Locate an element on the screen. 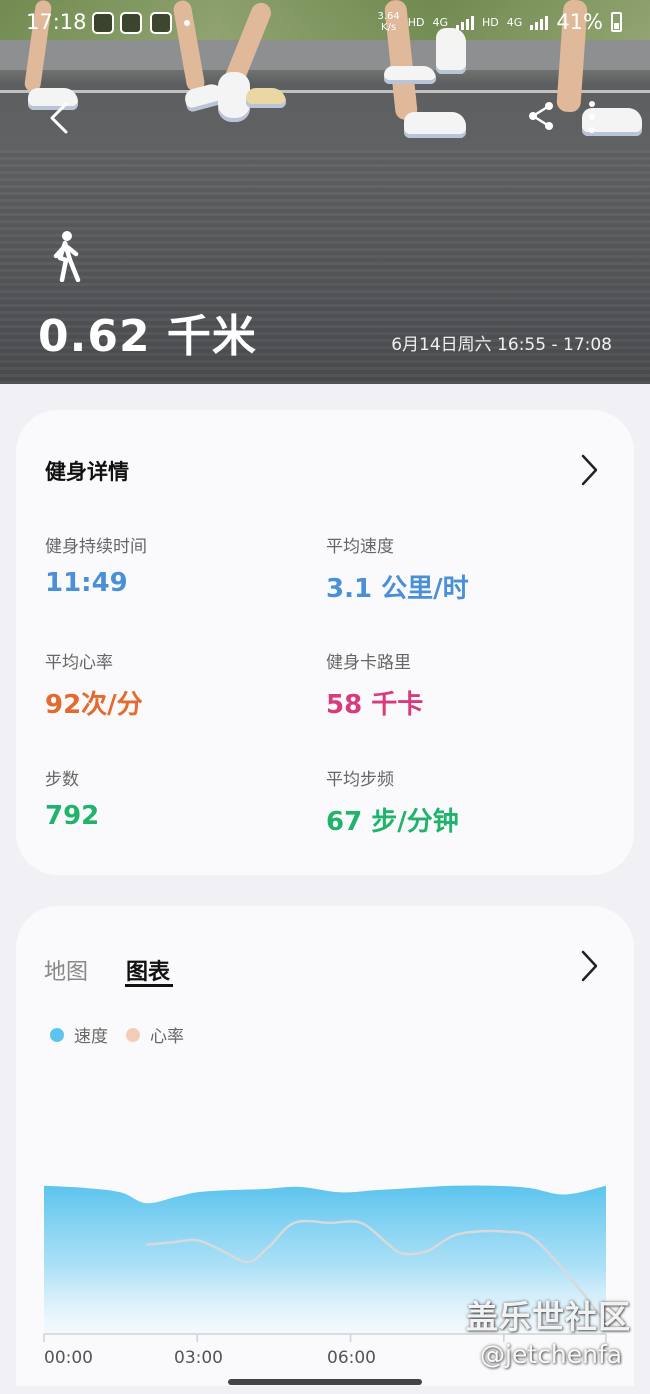 This screenshot has width=650, height=1394. x-tick-label: 00:00 is located at coordinates (68, 1358).